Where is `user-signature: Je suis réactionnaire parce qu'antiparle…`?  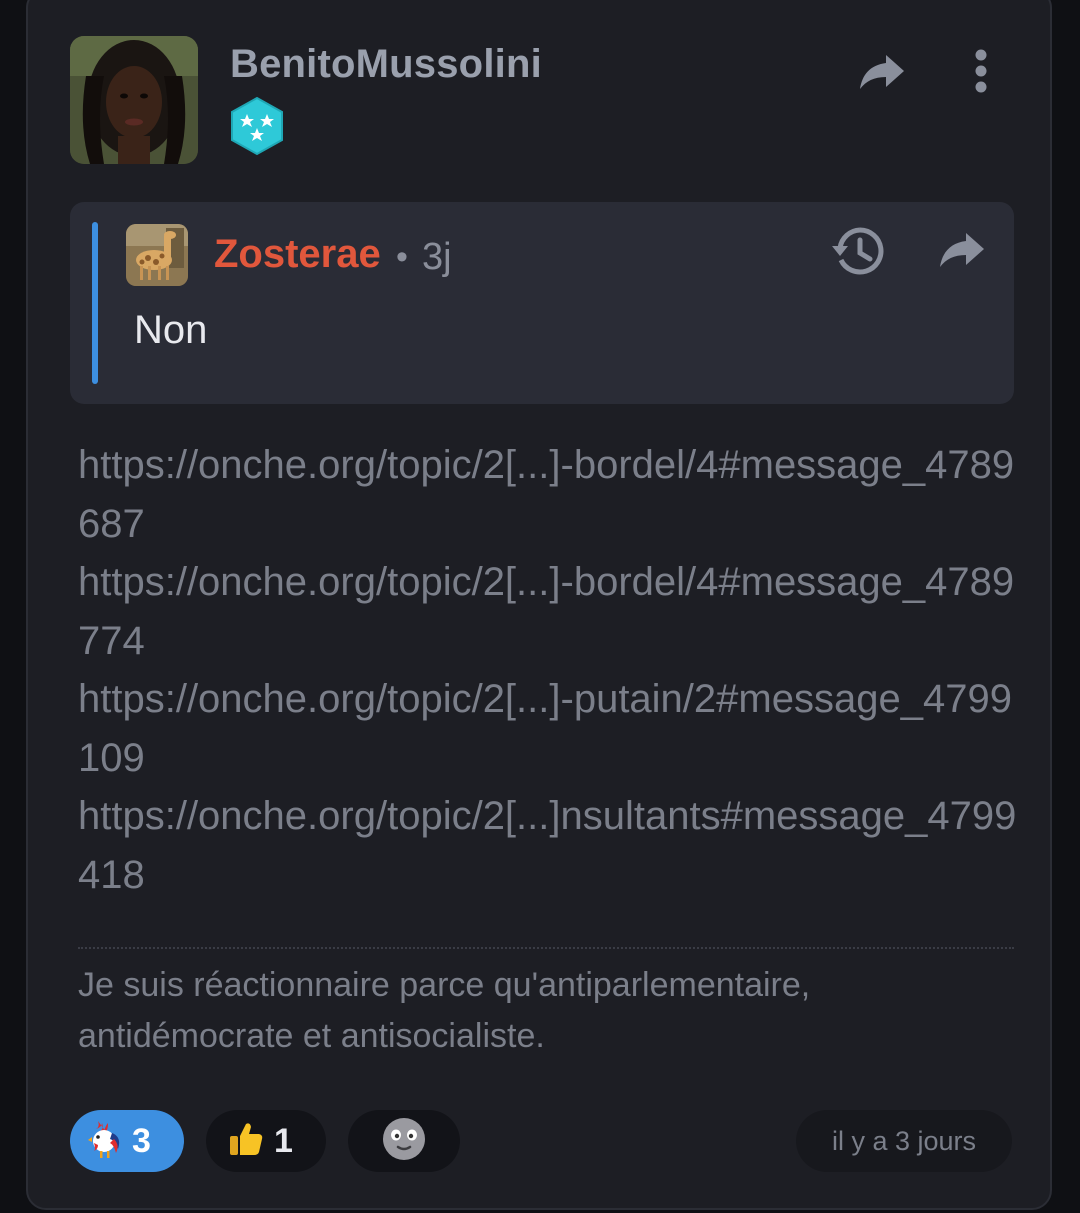
user-signature: Je suis réactionnaire parce qu'antiparle… is located at coordinates (444, 1010).